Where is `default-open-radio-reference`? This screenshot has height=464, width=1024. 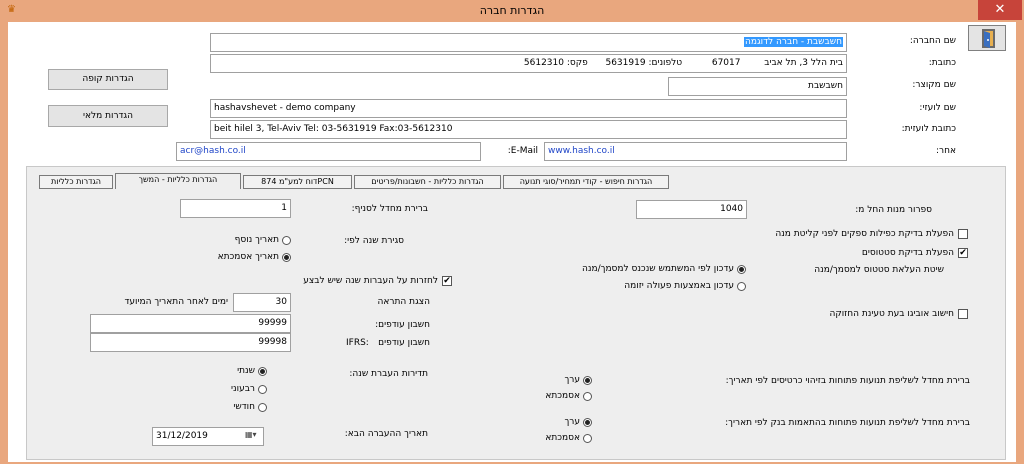 default-open-radio-reference is located at coordinates (587, 396).